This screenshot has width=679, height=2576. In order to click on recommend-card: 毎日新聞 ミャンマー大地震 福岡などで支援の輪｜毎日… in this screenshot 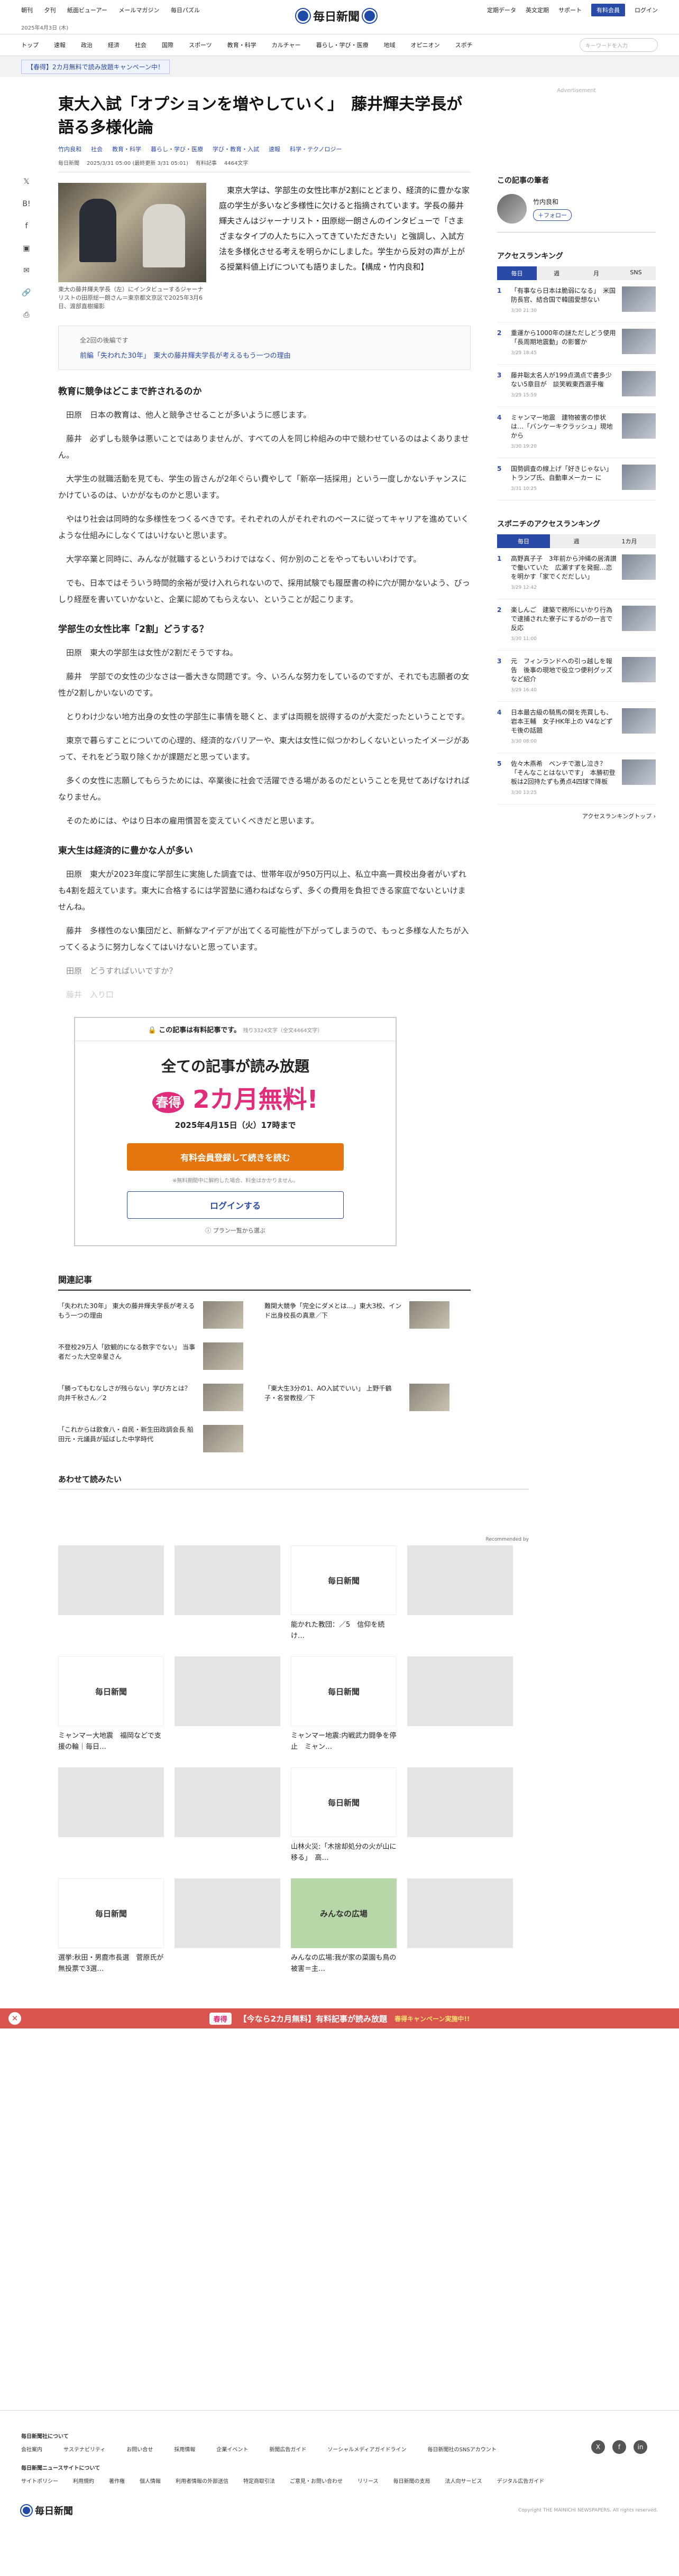, I will do `click(111, 1704)`.